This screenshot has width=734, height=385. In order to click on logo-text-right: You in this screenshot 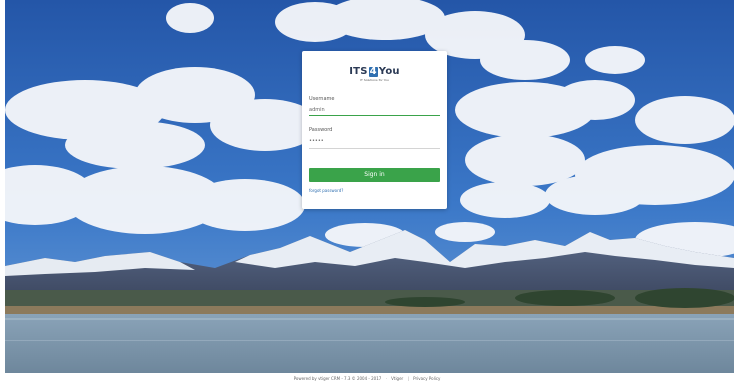, I will do `click(389, 71)`.